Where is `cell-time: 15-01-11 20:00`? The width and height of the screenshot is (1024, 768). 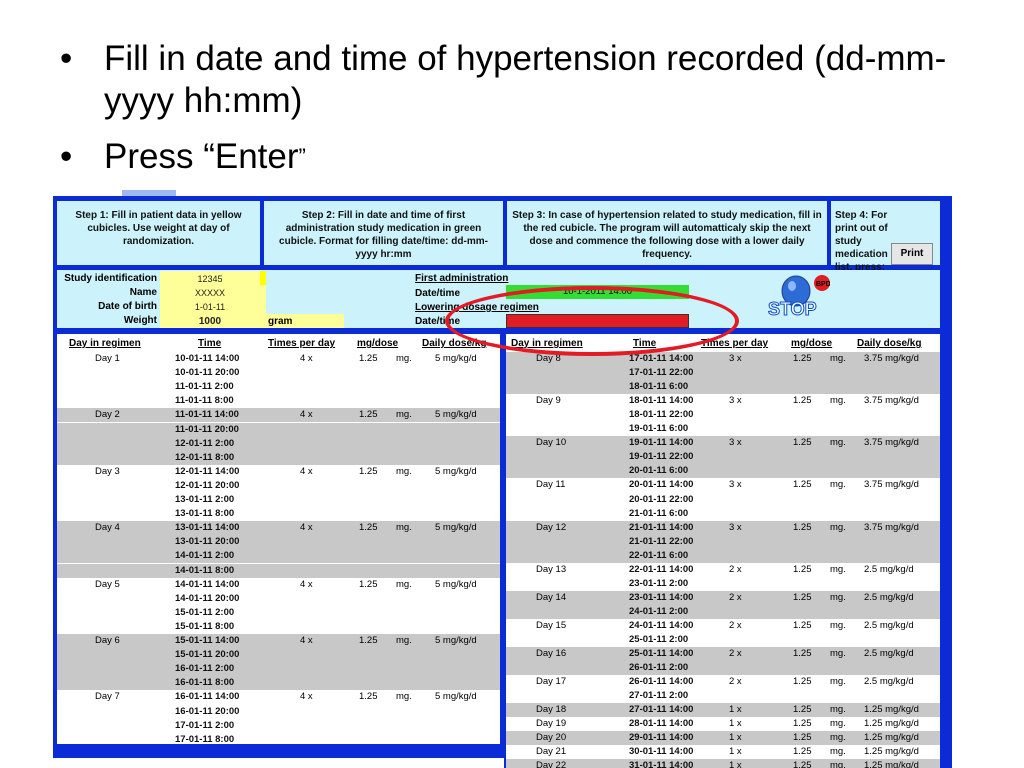
cell-time: 15-01-11 20:00 is located at coordinates (207, 655).